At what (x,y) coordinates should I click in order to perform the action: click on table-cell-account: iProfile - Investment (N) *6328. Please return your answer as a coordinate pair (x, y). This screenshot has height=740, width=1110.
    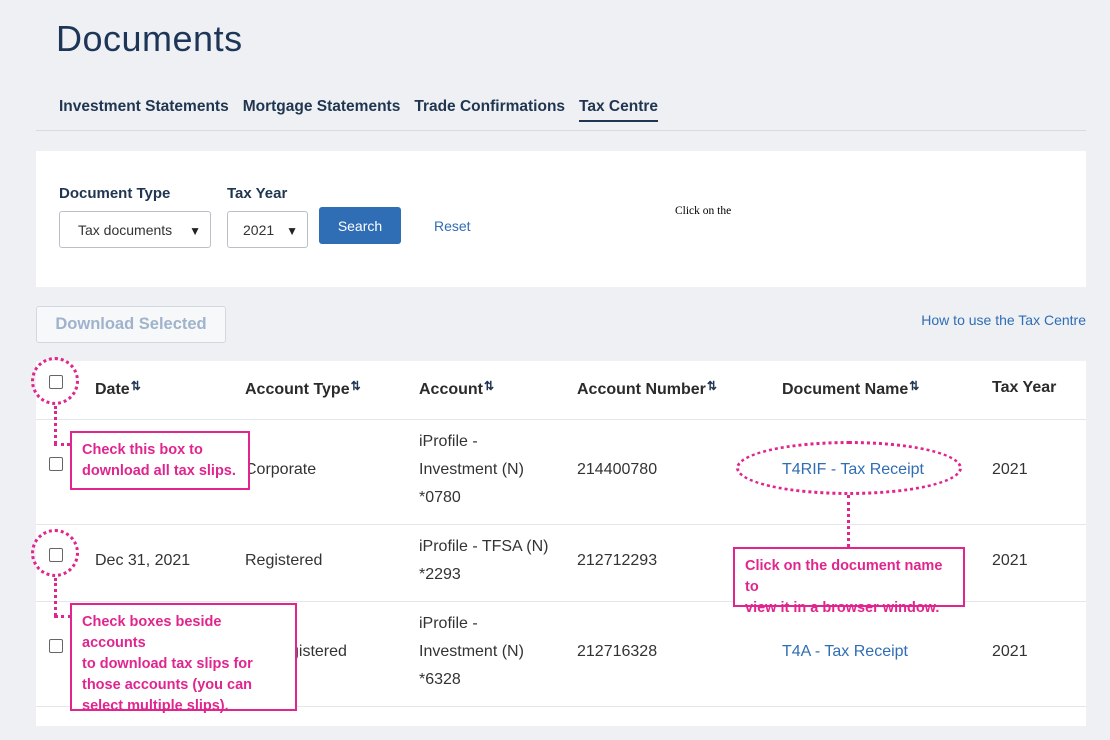
    Looking at the image, I should click on (471, 651).